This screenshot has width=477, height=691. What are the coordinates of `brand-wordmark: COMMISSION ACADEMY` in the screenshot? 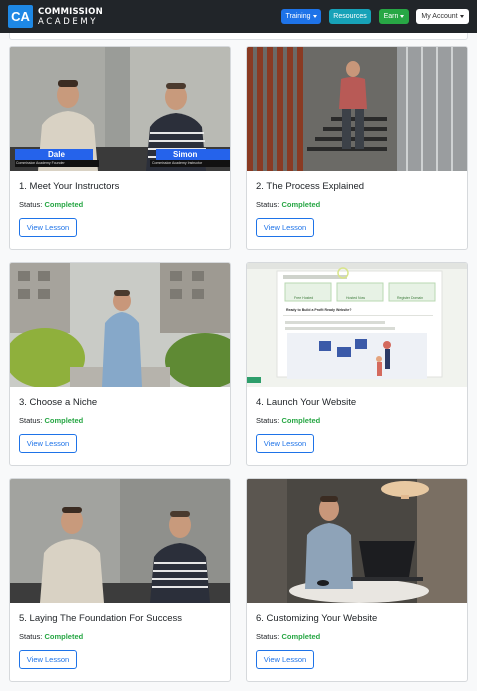 It's located at (70, 17).